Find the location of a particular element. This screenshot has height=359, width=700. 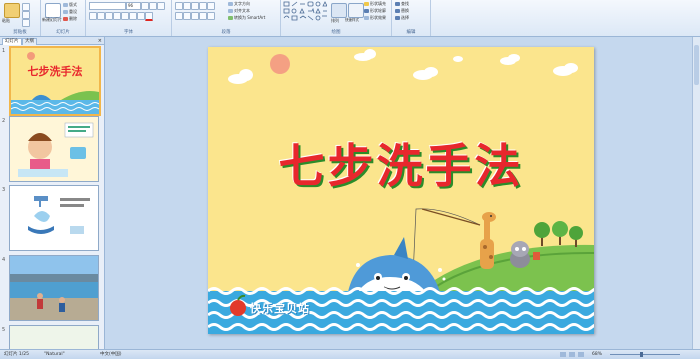

editing-group: 查找 替换 选择 编辑 is located at coordinates (411, 18).